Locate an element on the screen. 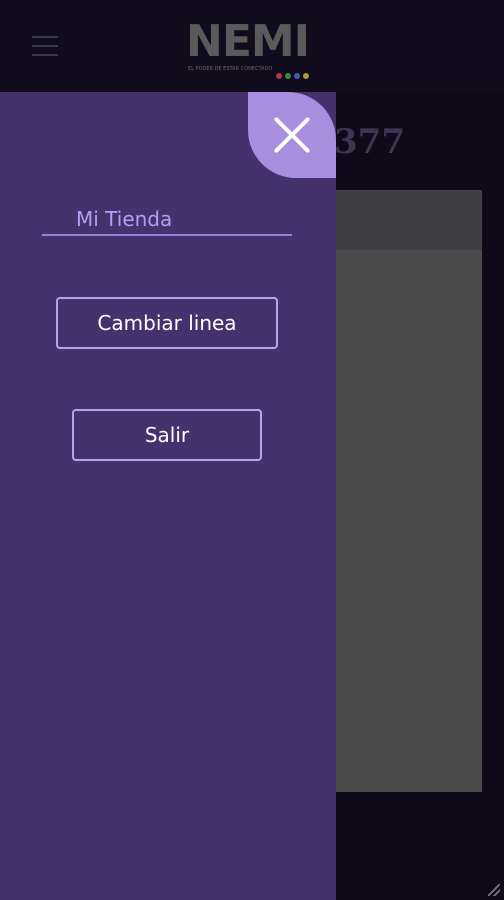  top-bar: NEMI EL PODER DE ESTAR CONECTADO is located at coordinates (252, 46).